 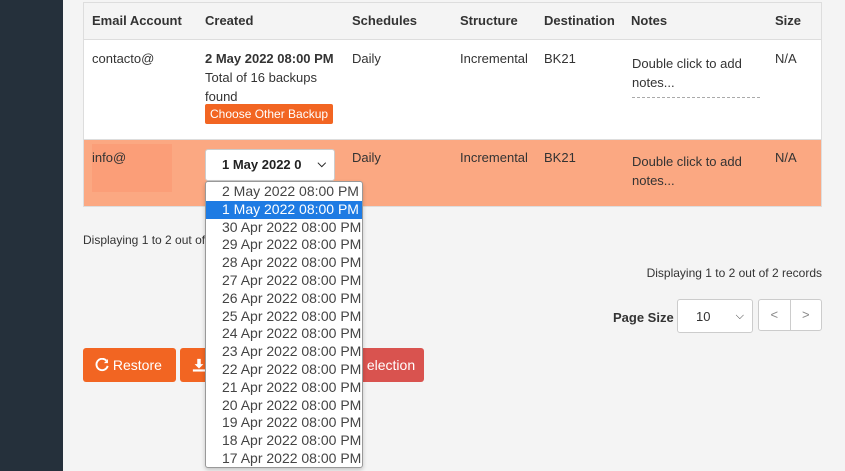 I want to click on header-structure: Structure, so click(x=489, y=20).